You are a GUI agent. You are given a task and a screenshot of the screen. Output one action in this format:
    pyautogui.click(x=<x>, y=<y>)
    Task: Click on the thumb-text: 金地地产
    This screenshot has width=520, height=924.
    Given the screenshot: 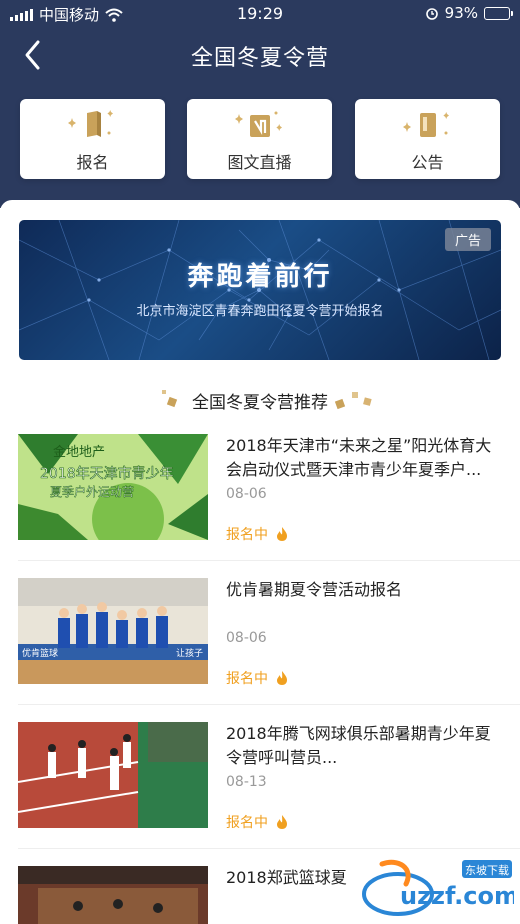 What is the action you would take?
    pyautogui.click(x=79, y=452)
    